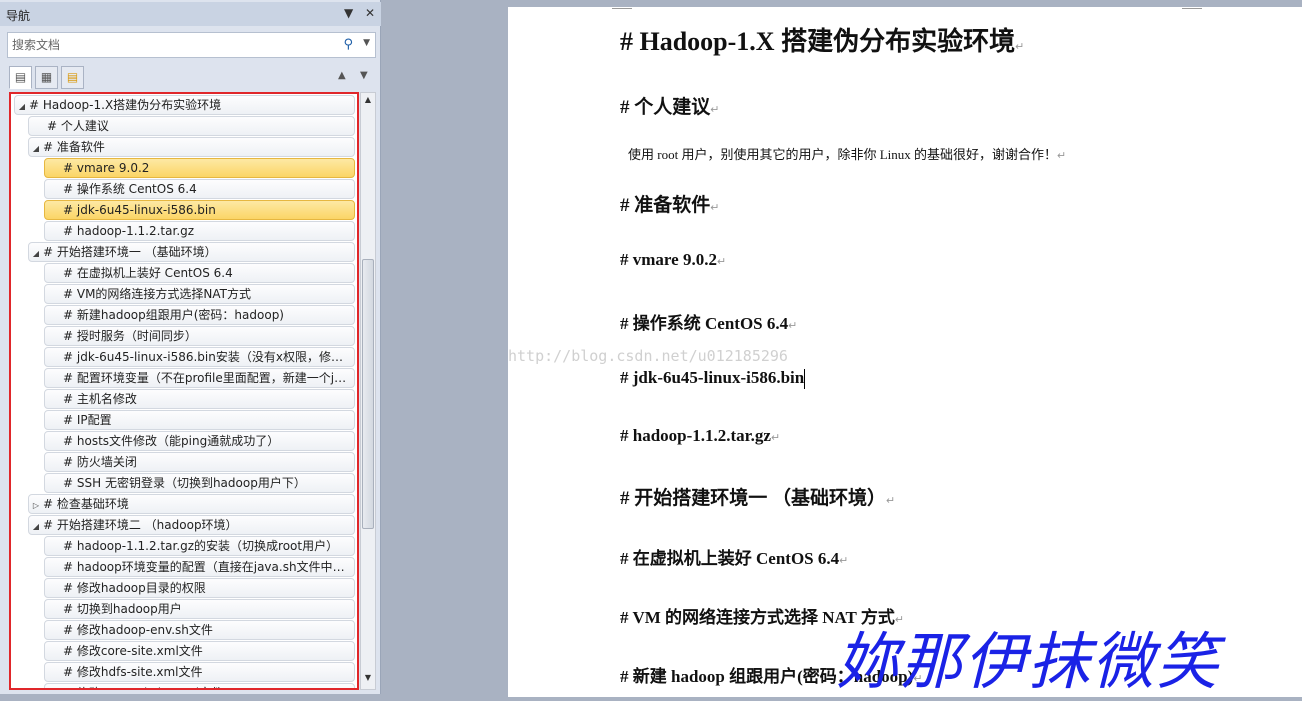 The image size is (1302, 701). I want to click on tree-item-label: # 在虚拟机上装好 CentOS 6.4, so click(148, 273).